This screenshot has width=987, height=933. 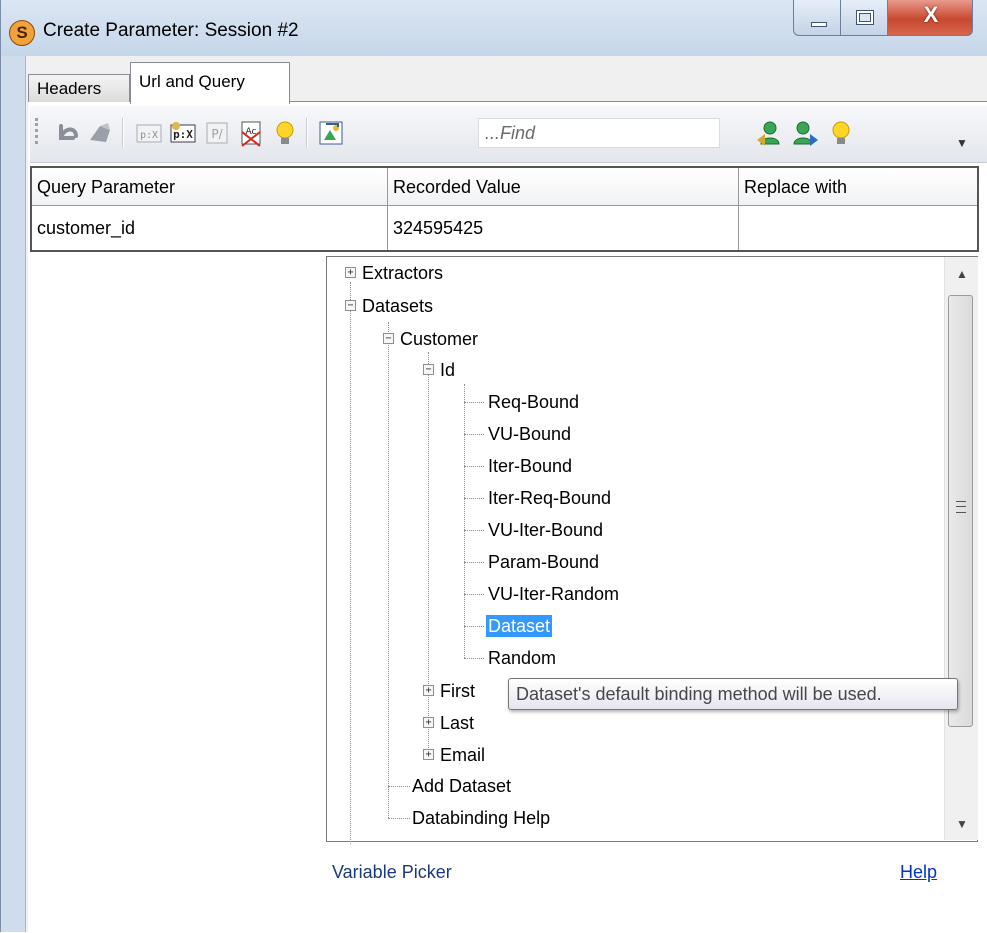 What do you see at coordinates (439, 339) in the screenshot?
I see `tree-node-customer: Customer` at bounding box center [439, 339].